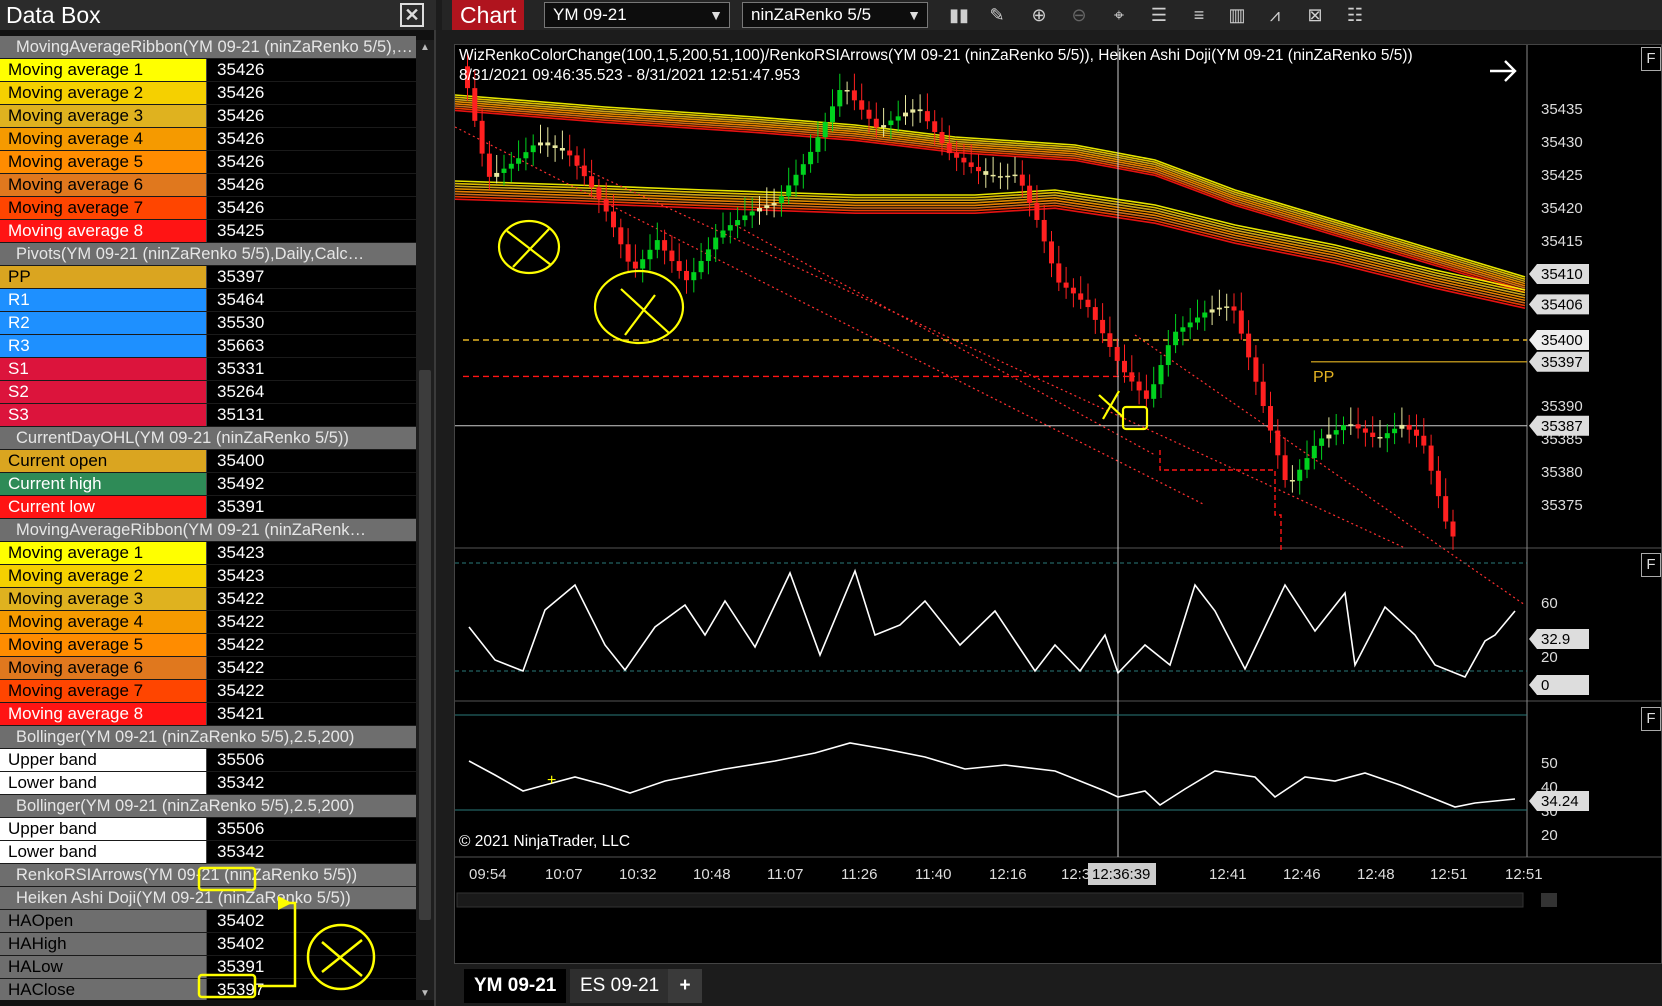  What do you see at coordinates (785, 874) in the screenshot?
I see `time-tick-label: 11:07` at bounding box center [785, 874].